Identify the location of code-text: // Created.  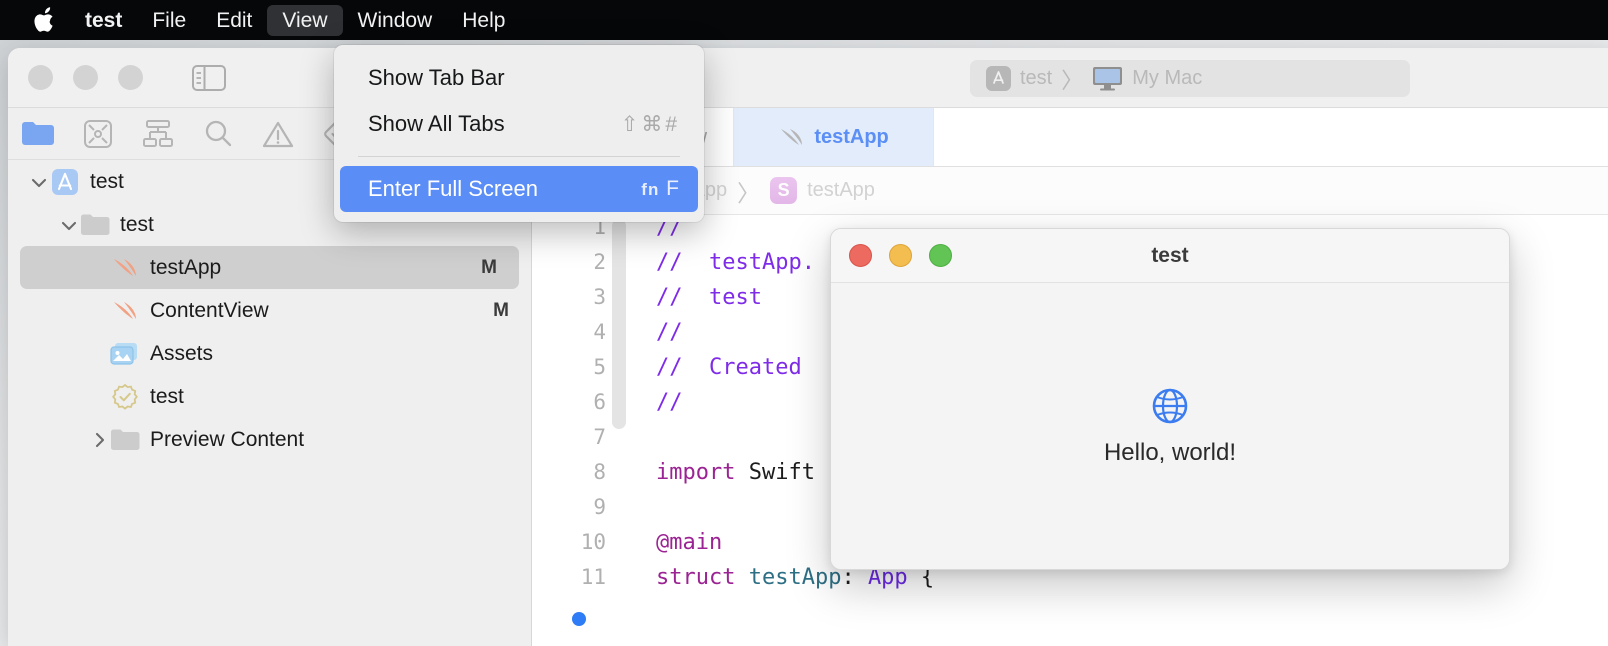
(729, 367).